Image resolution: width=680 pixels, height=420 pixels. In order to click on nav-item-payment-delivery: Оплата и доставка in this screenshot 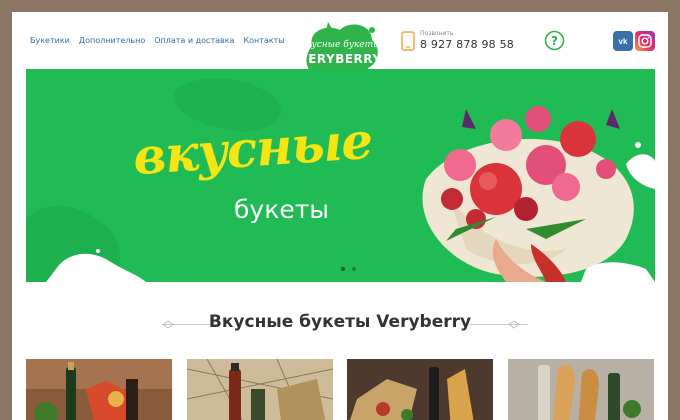, I will do `click(194, 40)`.